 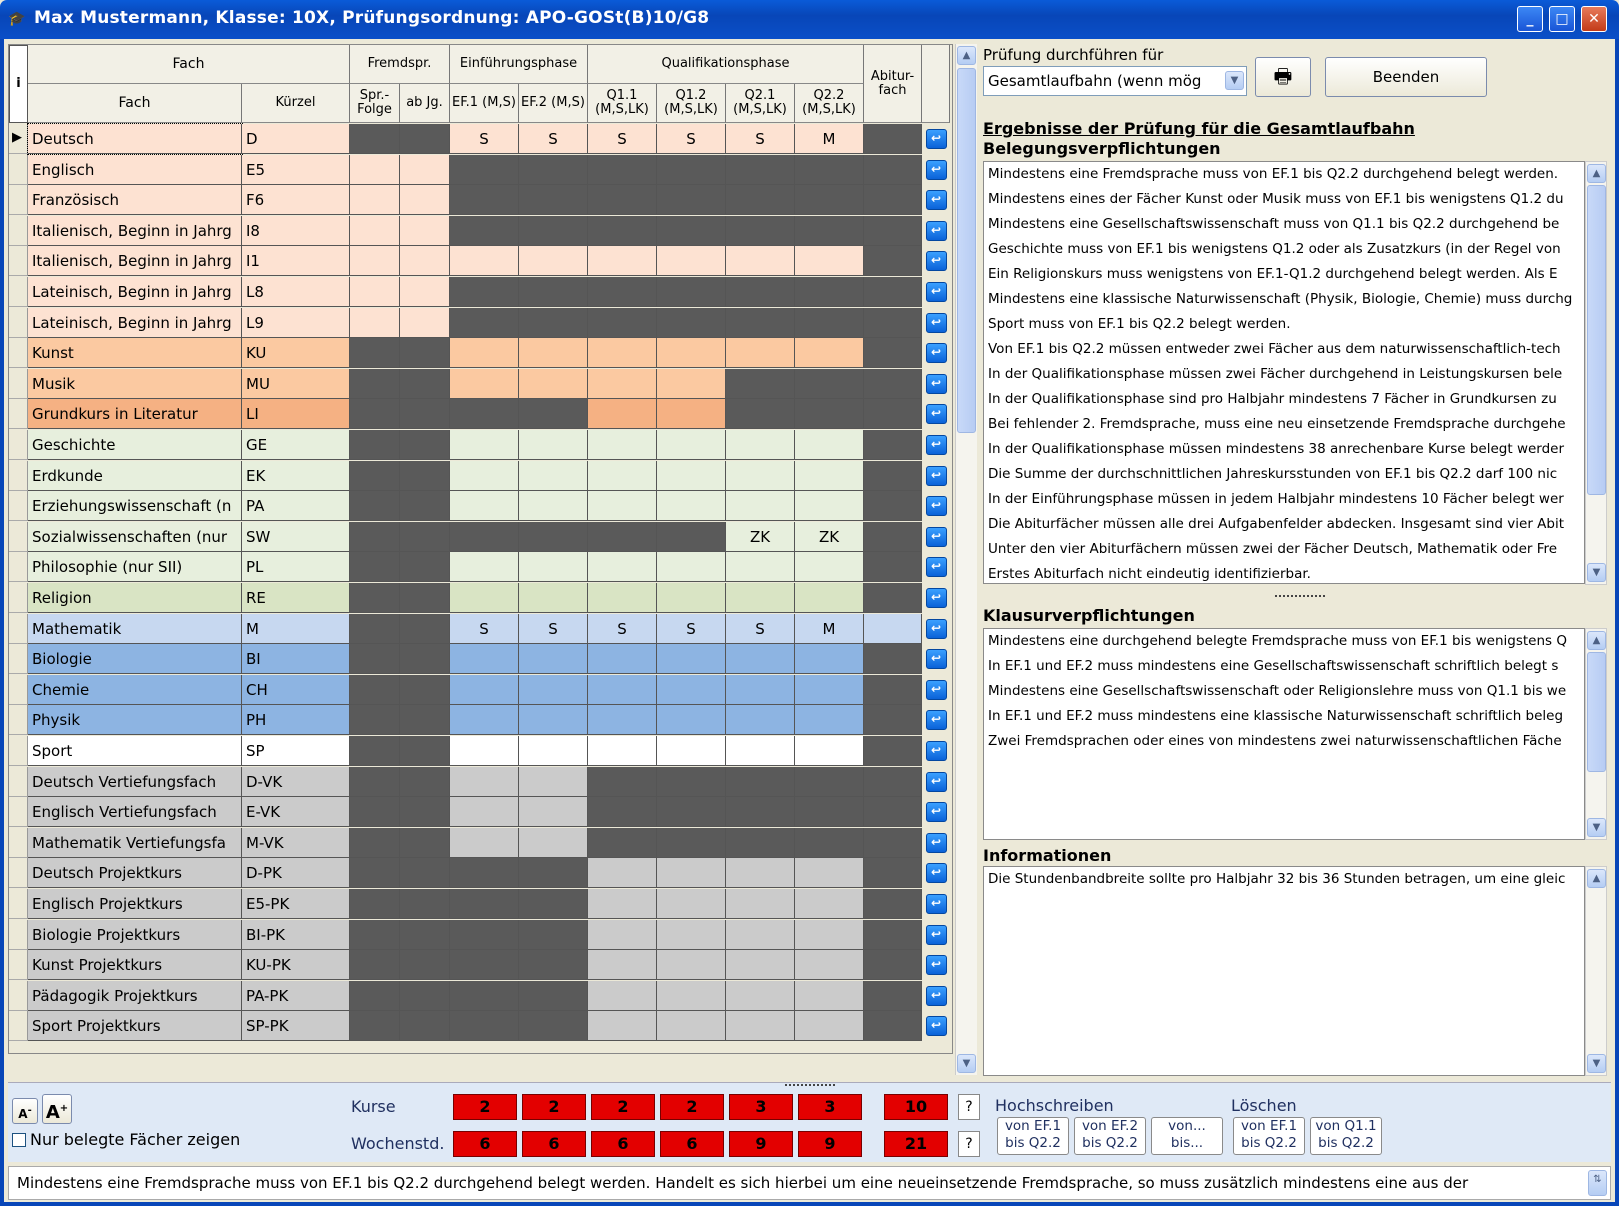 What do you see at coordinates (135, 690) in the screenshot?
I see `fach-cell: Chemie` at bounding box center [135, 690].